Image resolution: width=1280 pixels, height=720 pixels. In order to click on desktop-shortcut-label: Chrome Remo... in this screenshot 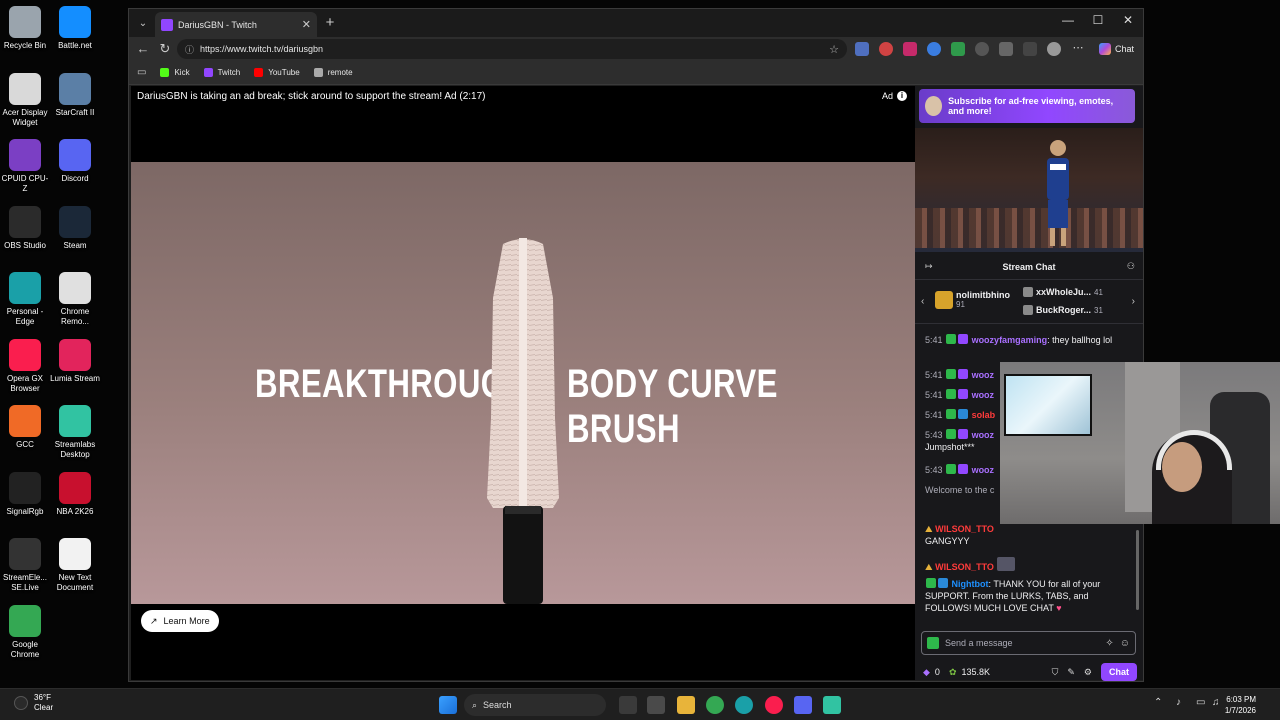, I will do `click(75, 316)`.